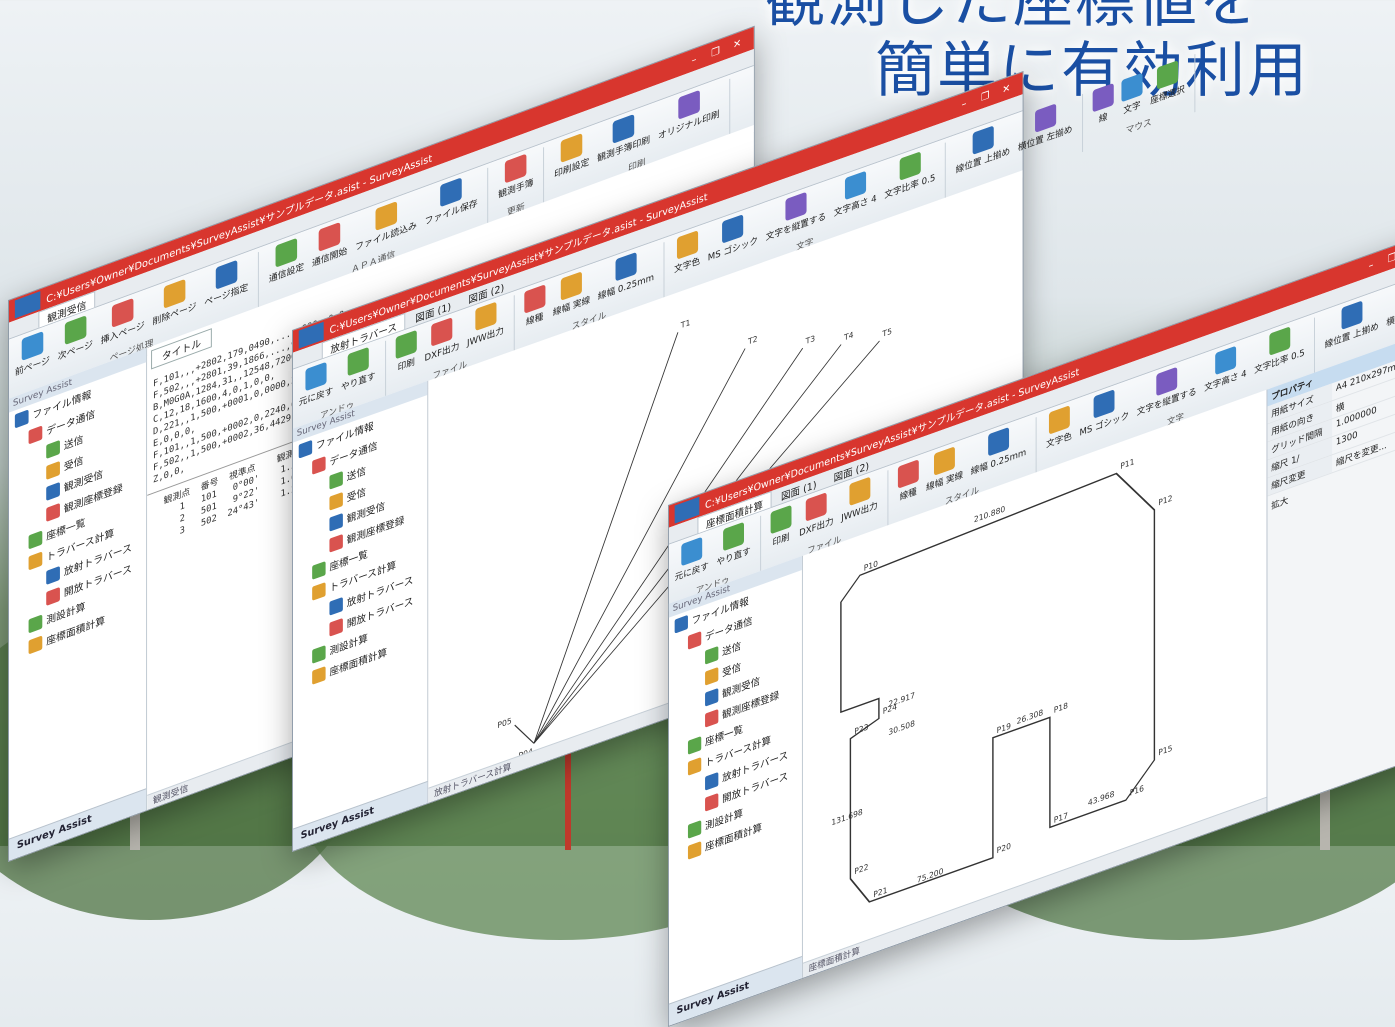  What do you see at coordinates (930, 875) in the screenshot?
I see `dimension-label: 75.200` at bounding box center [930, 875].